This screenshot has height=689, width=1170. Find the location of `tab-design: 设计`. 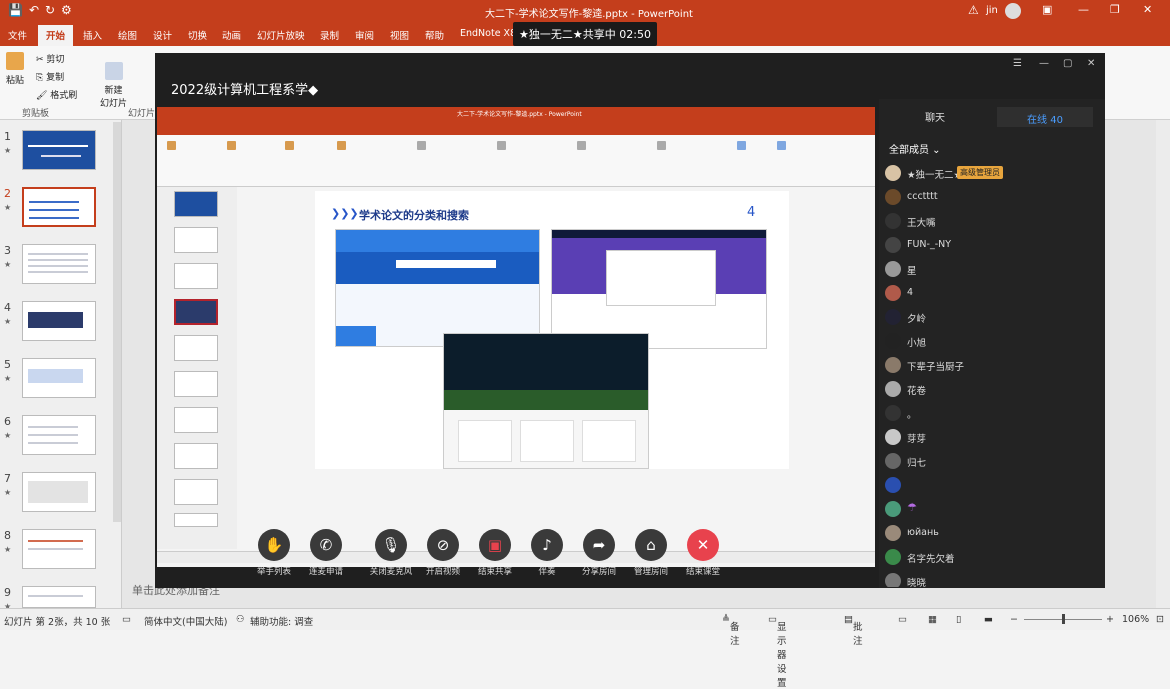

tab-design: 设计 is located at coordinates (162, 35).